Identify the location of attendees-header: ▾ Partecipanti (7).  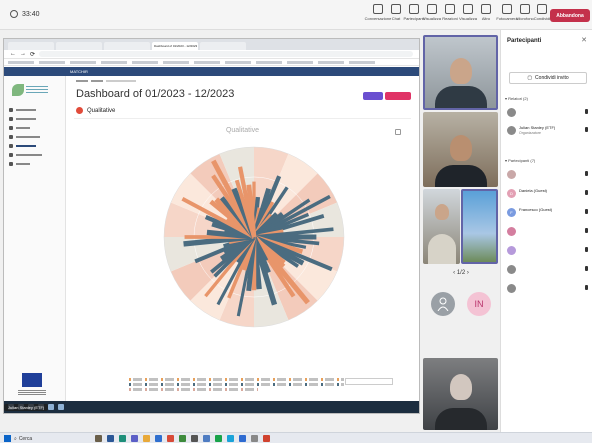
(520, 160).